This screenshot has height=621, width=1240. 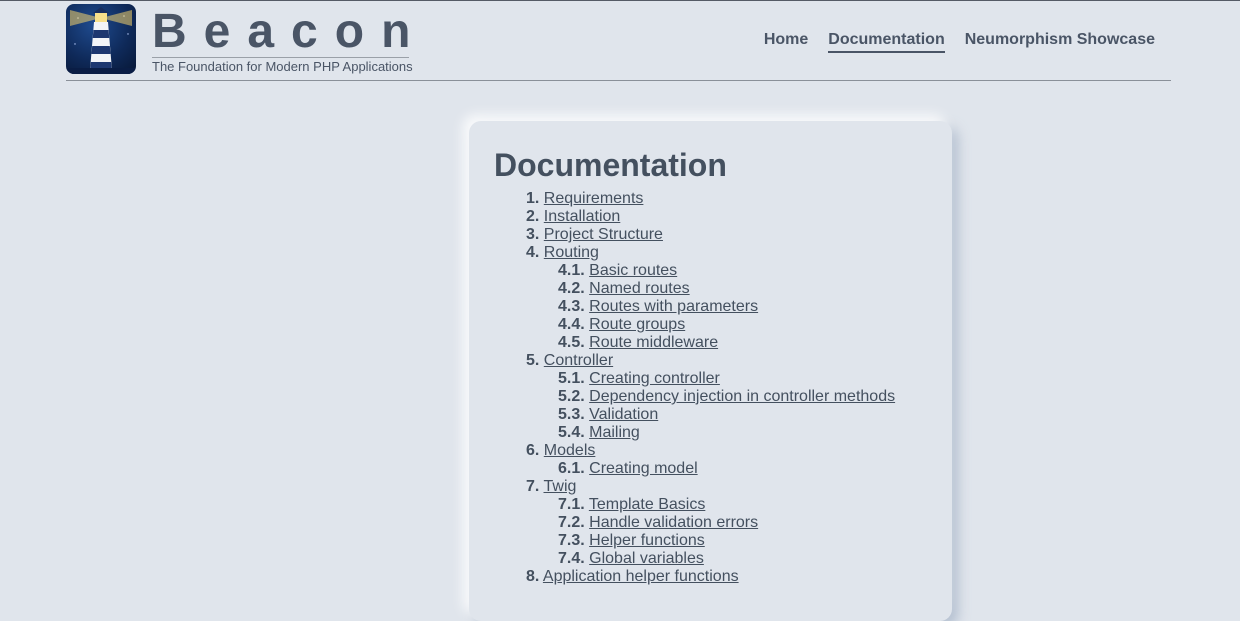 I want to click on toc-link-helper-functions: Helper functions, so click(x=647, y=540).